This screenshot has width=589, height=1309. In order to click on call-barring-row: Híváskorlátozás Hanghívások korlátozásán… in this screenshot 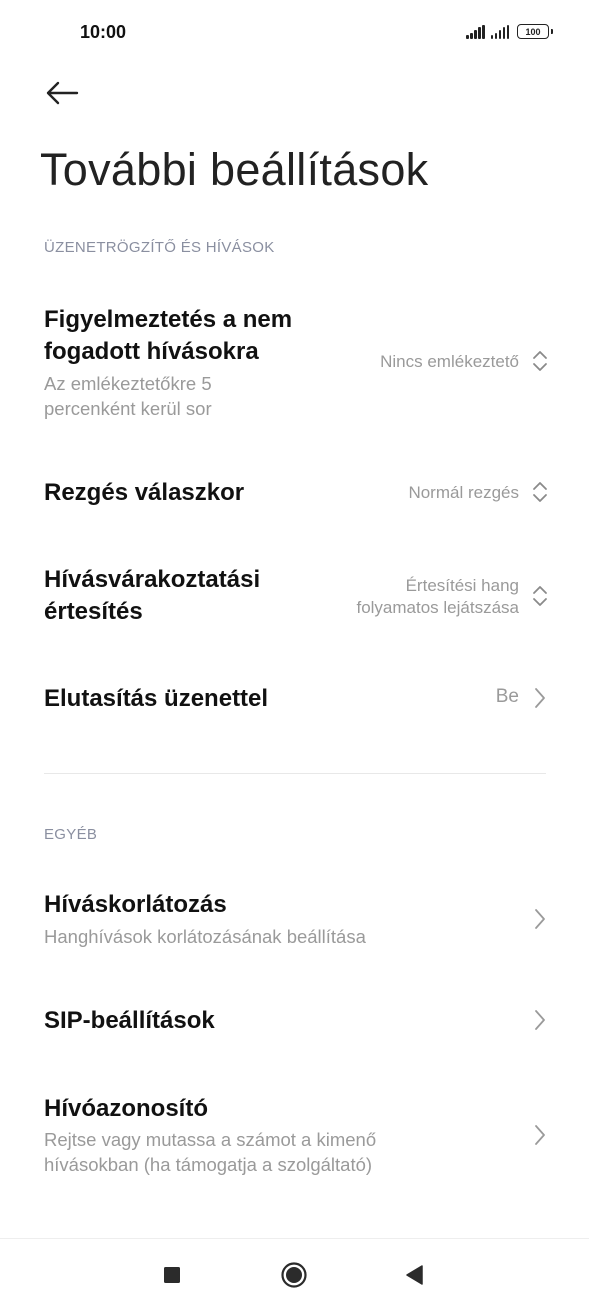, I will do `click(294, 919)`.